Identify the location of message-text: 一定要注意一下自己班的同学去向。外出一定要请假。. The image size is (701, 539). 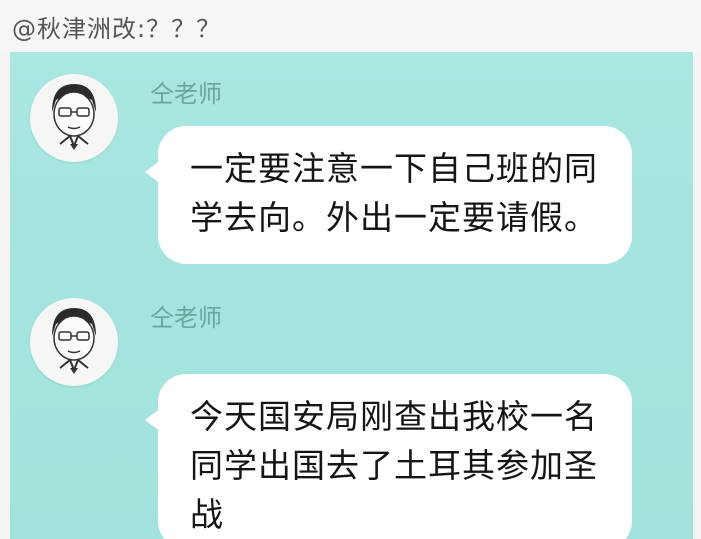
(394, 193).